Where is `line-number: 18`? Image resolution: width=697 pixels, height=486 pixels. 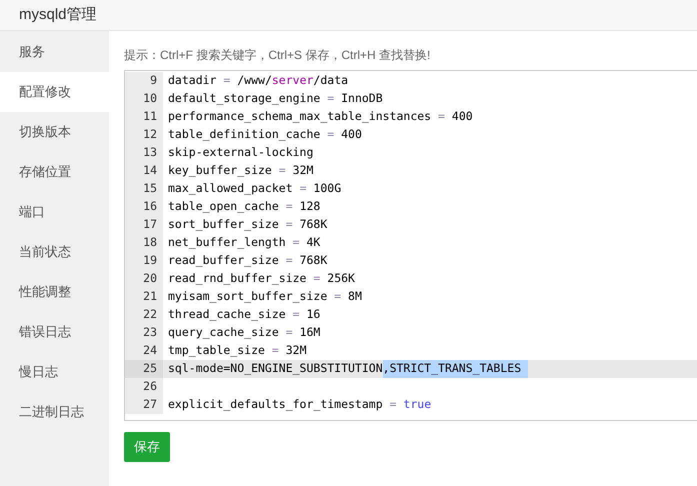 line-number: 18 is located at coordinates (144, 243).